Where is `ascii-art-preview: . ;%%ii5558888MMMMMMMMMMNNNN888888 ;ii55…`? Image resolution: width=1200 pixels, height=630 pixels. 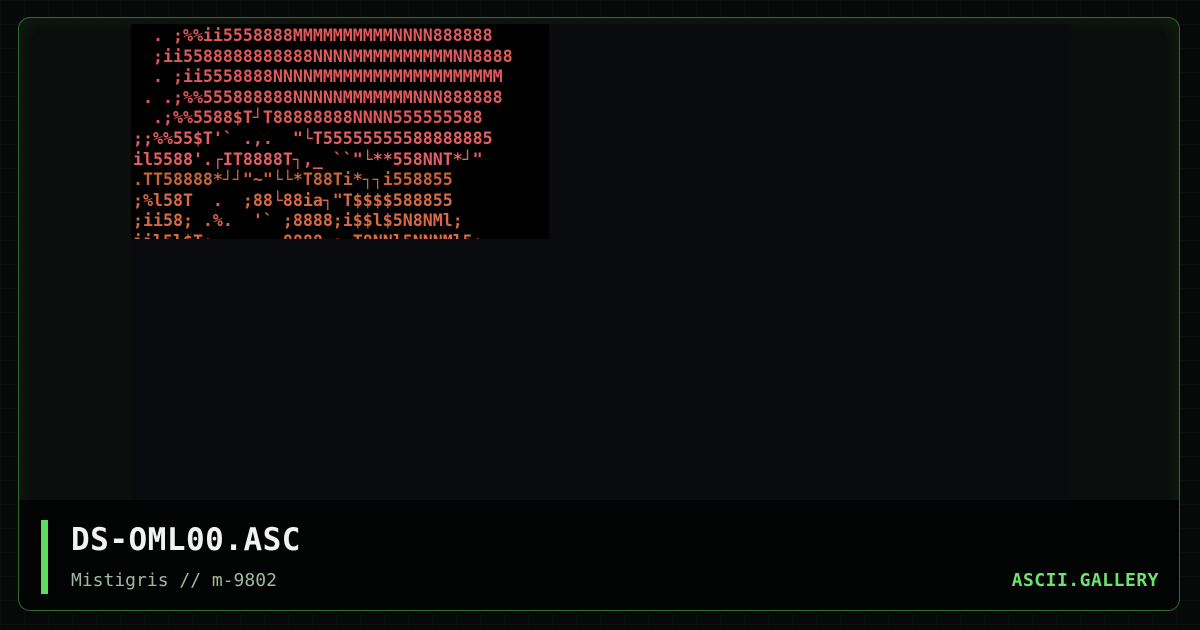 ascii-art-preview: . ;%%ii5558888MMMMMMMMMMNNNN888888 ;ii55… is located at coordinates (340, 131).